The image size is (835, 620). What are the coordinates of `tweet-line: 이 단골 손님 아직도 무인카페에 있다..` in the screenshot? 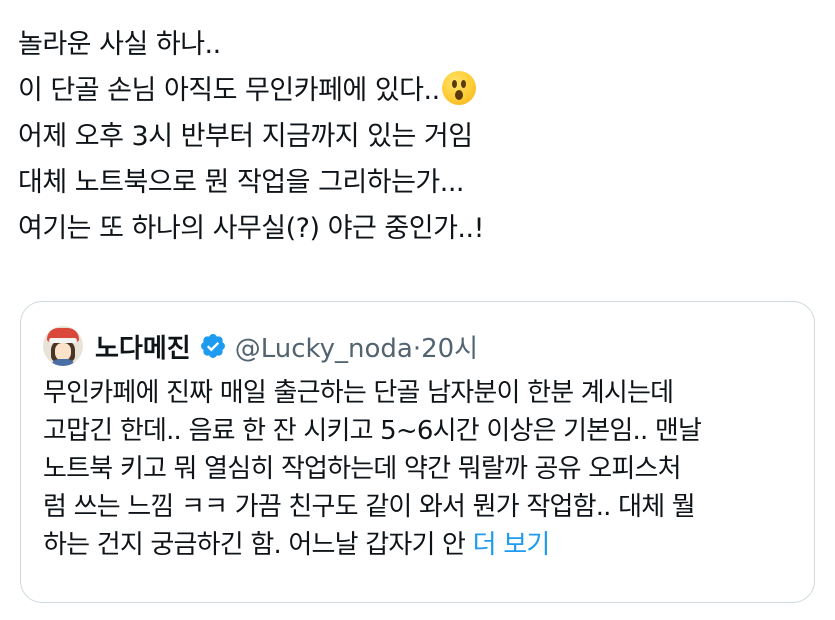 It's located at (418, 91).